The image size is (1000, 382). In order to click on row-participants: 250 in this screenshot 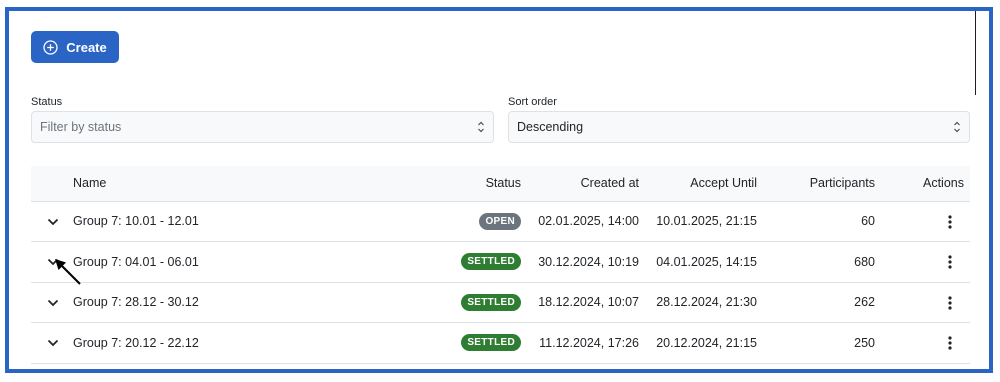, I will do `click(822, 343)`.